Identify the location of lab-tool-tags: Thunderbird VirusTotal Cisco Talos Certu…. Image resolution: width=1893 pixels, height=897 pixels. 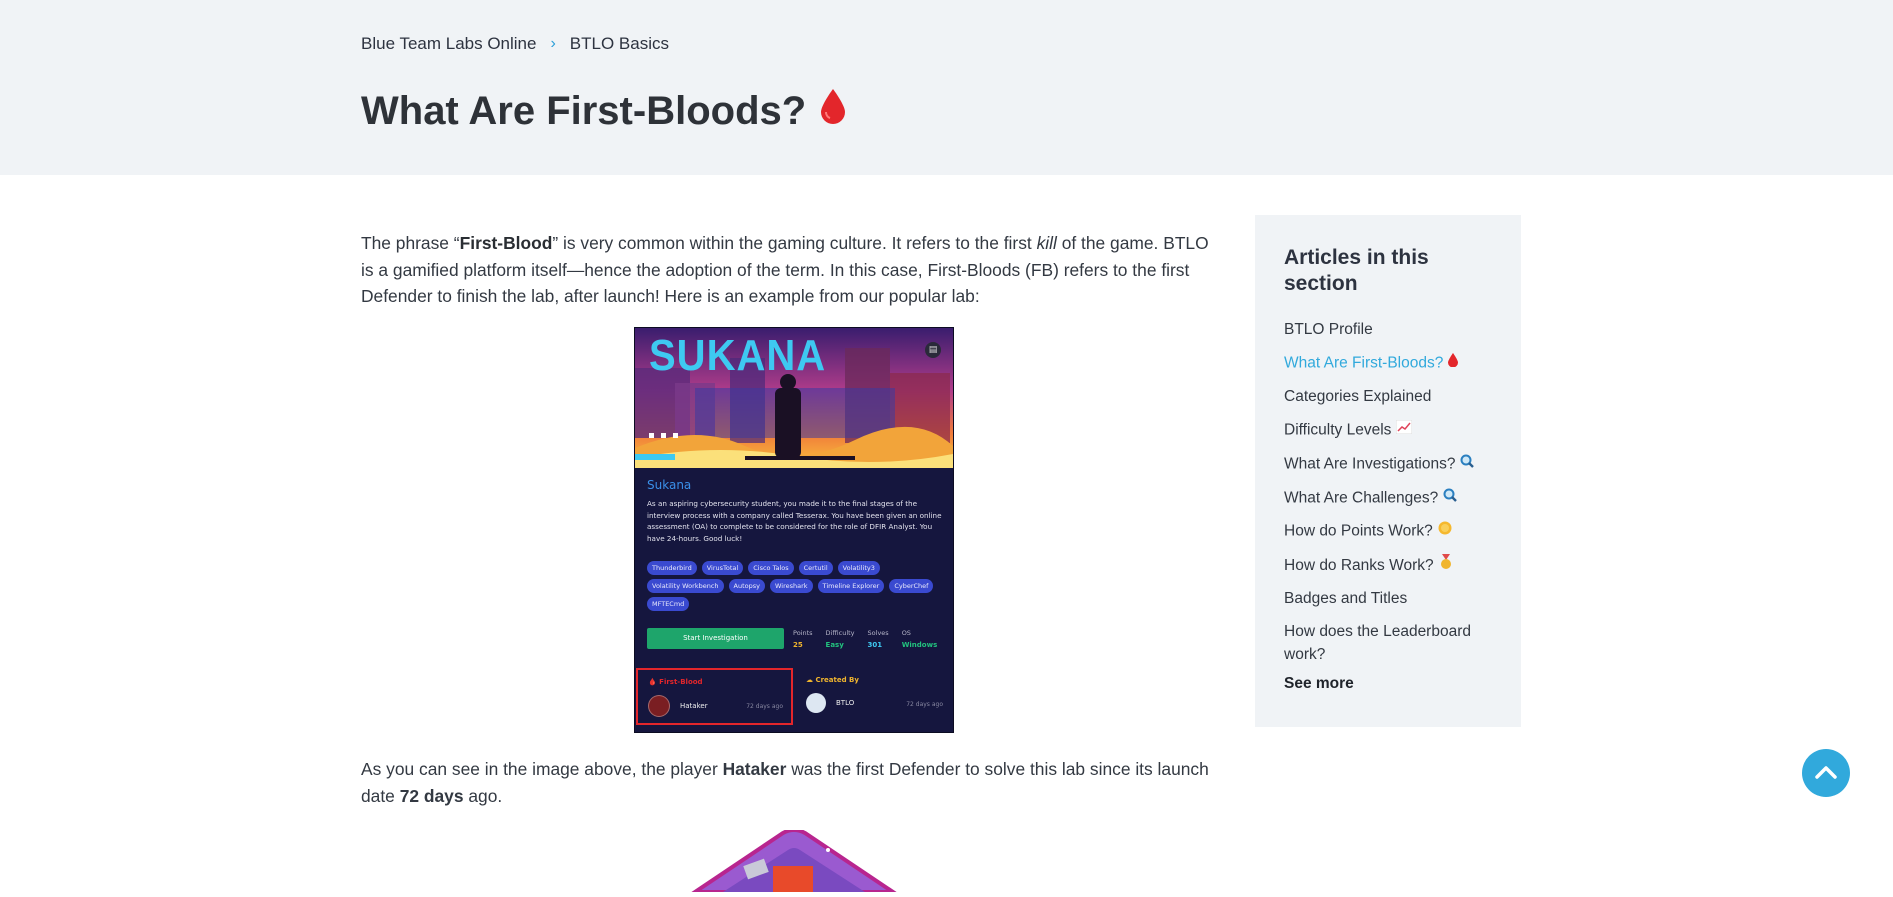
(797, 586).